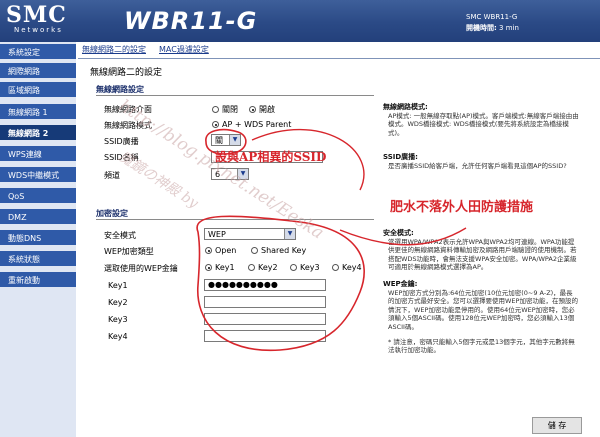 The height and width of the screenshot is (437, 600). I want to click on ssid-note: 設與AP相異的SSID, so click(271, 157).